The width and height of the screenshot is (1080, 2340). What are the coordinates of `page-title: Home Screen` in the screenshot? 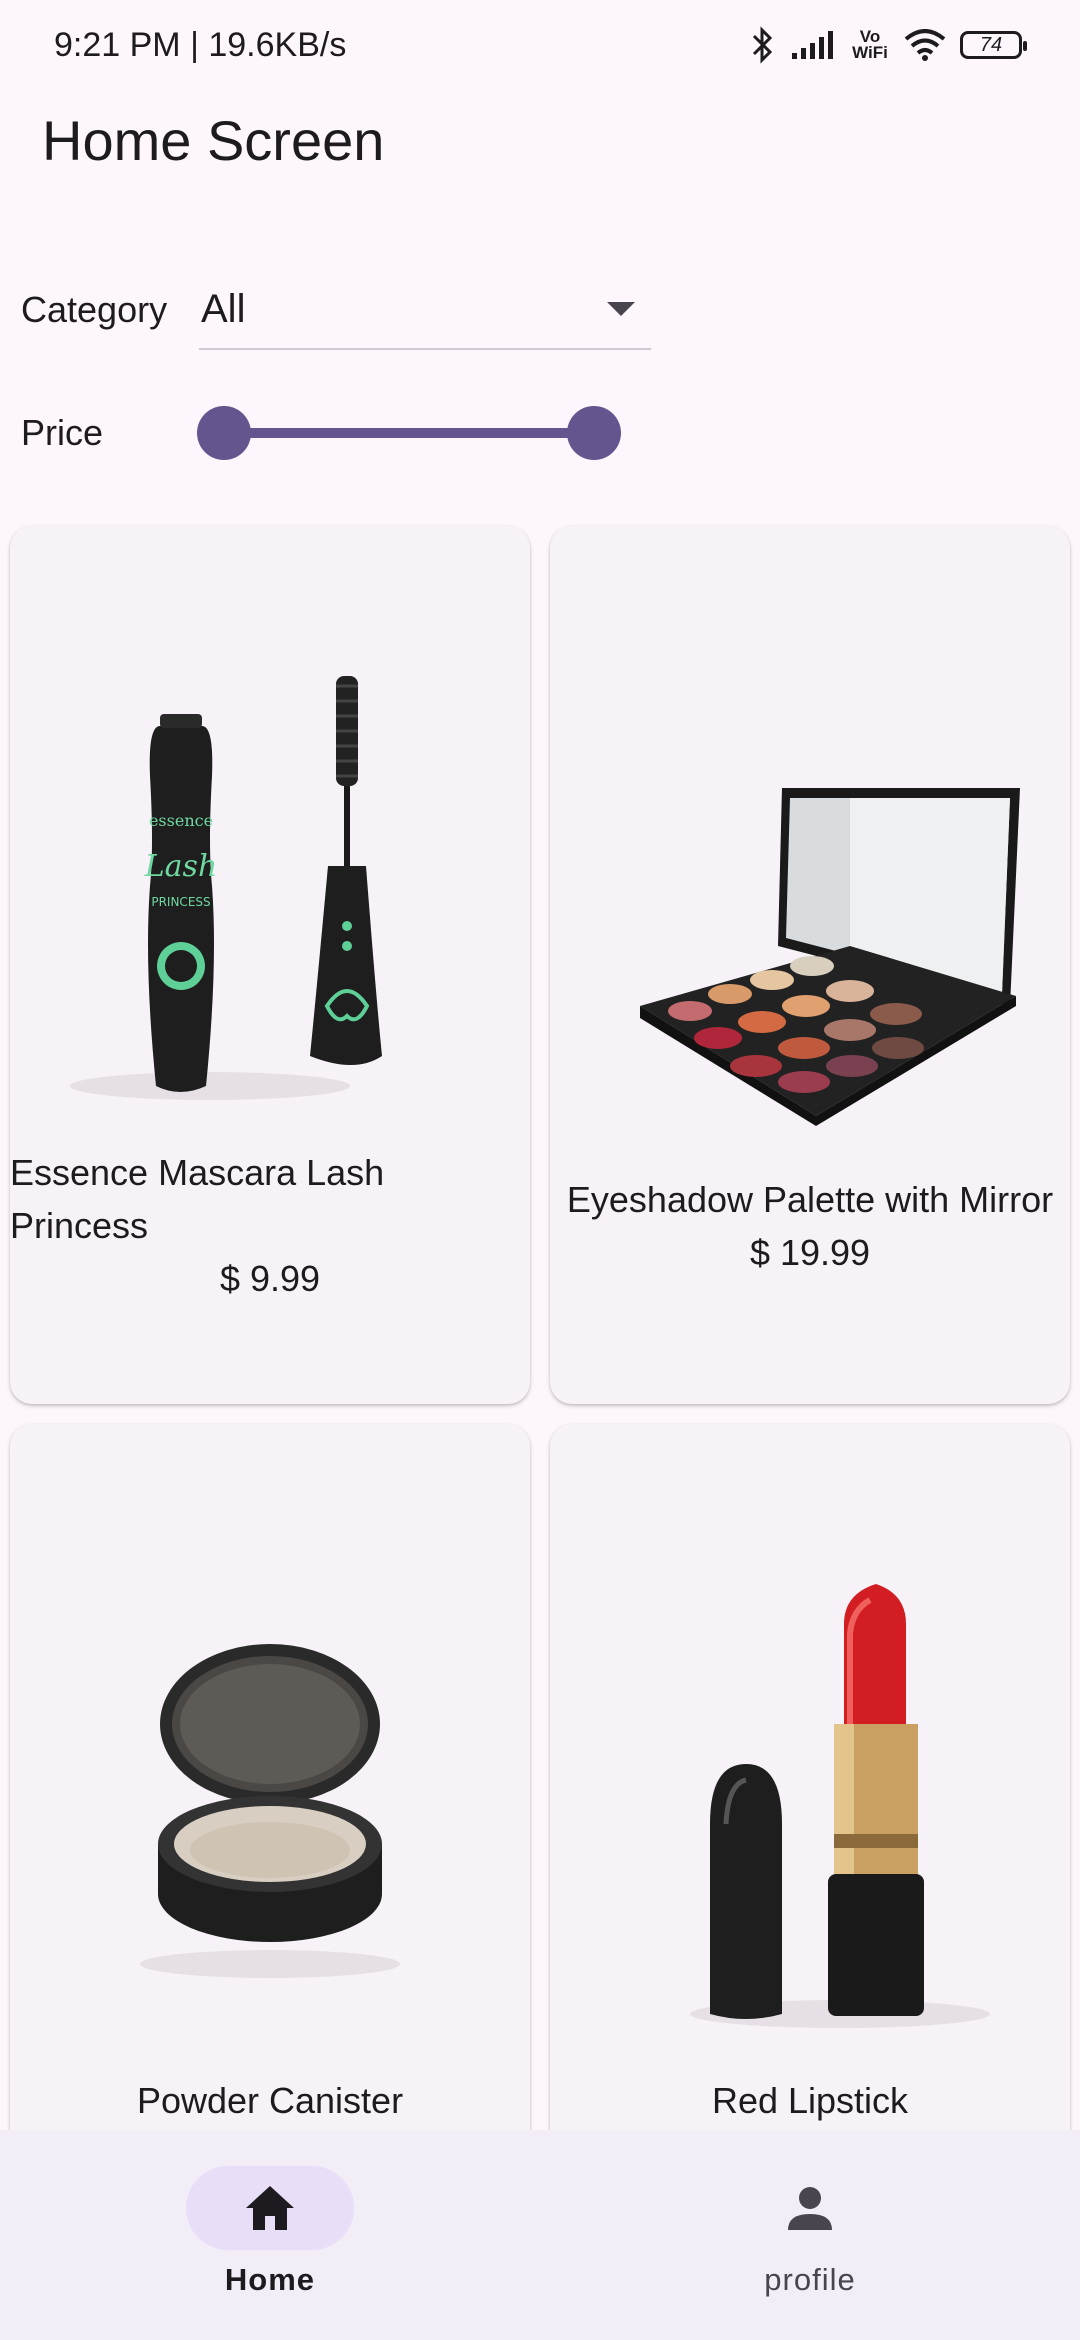 It's located at (213, 140).